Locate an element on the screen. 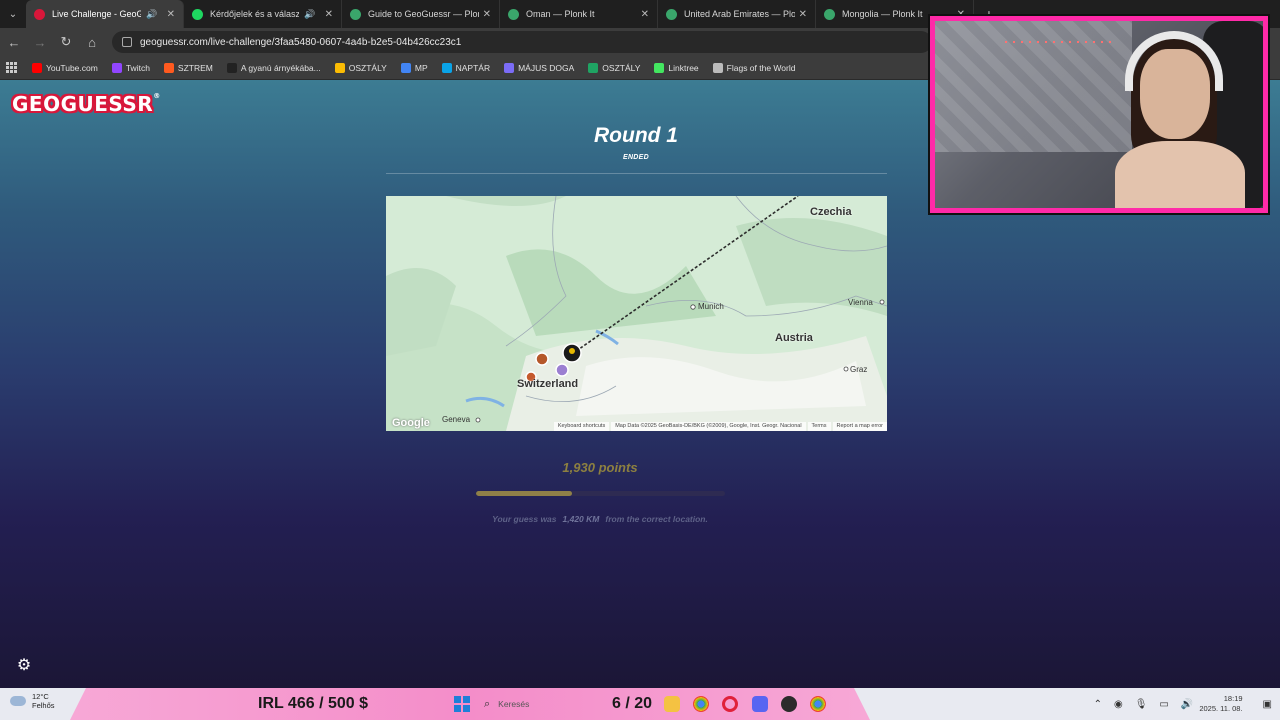  weather-widget: 12°C Felhős is located at coordinates (32, 701).